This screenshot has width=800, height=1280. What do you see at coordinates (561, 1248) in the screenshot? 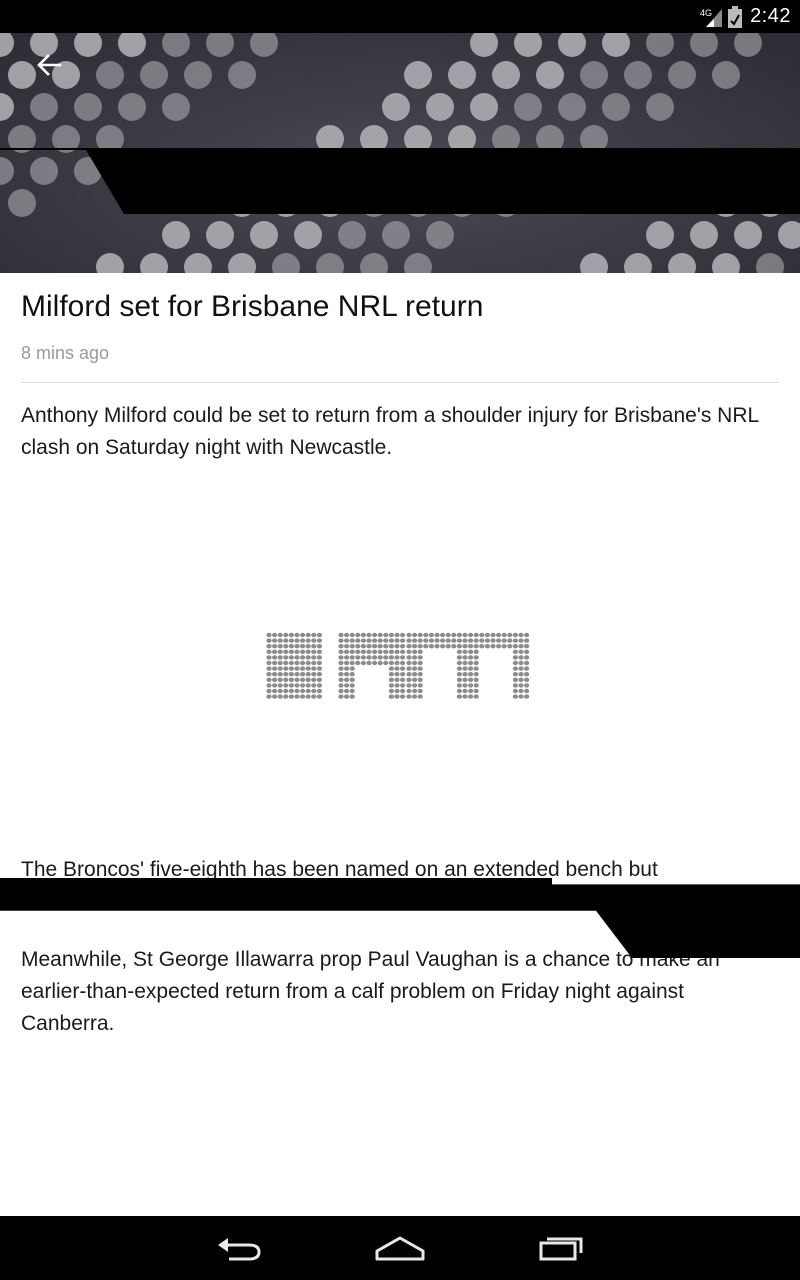
I see `nav-recents-button` at bounding box center [561, 1248].